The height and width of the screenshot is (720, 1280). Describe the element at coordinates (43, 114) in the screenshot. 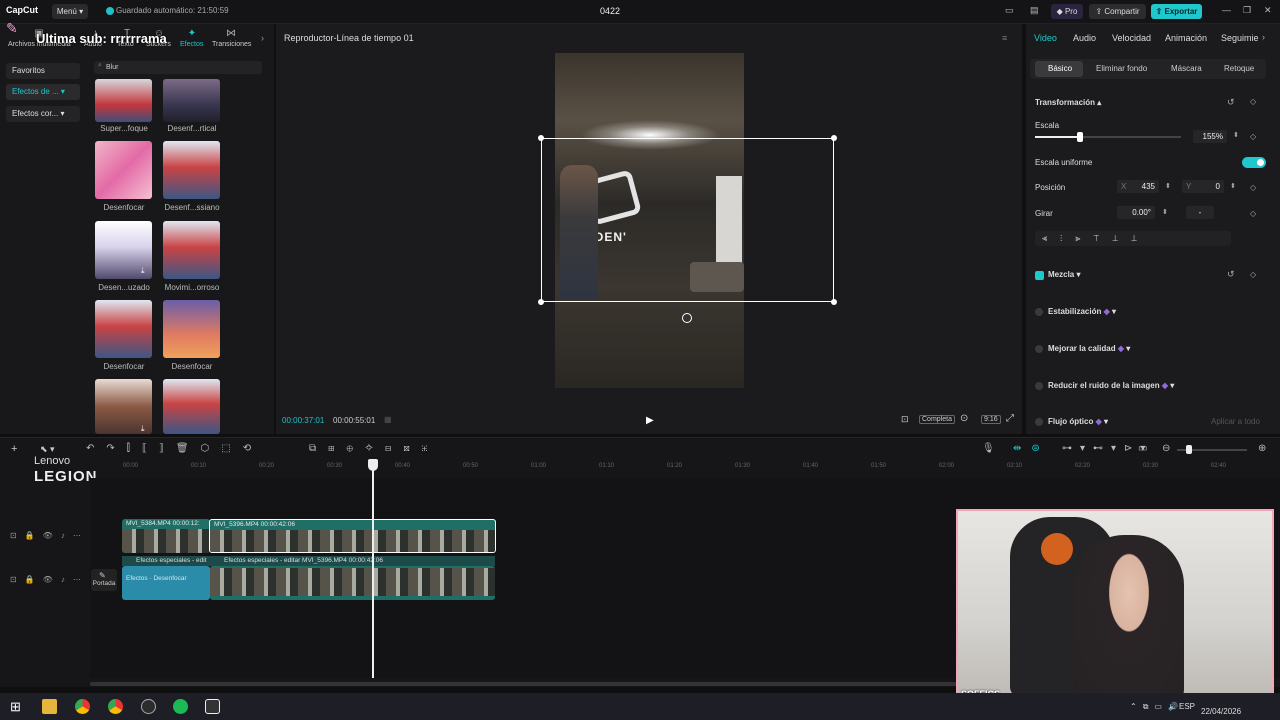

I see `category-effects-2: Efectos cor... ▾` at that location.